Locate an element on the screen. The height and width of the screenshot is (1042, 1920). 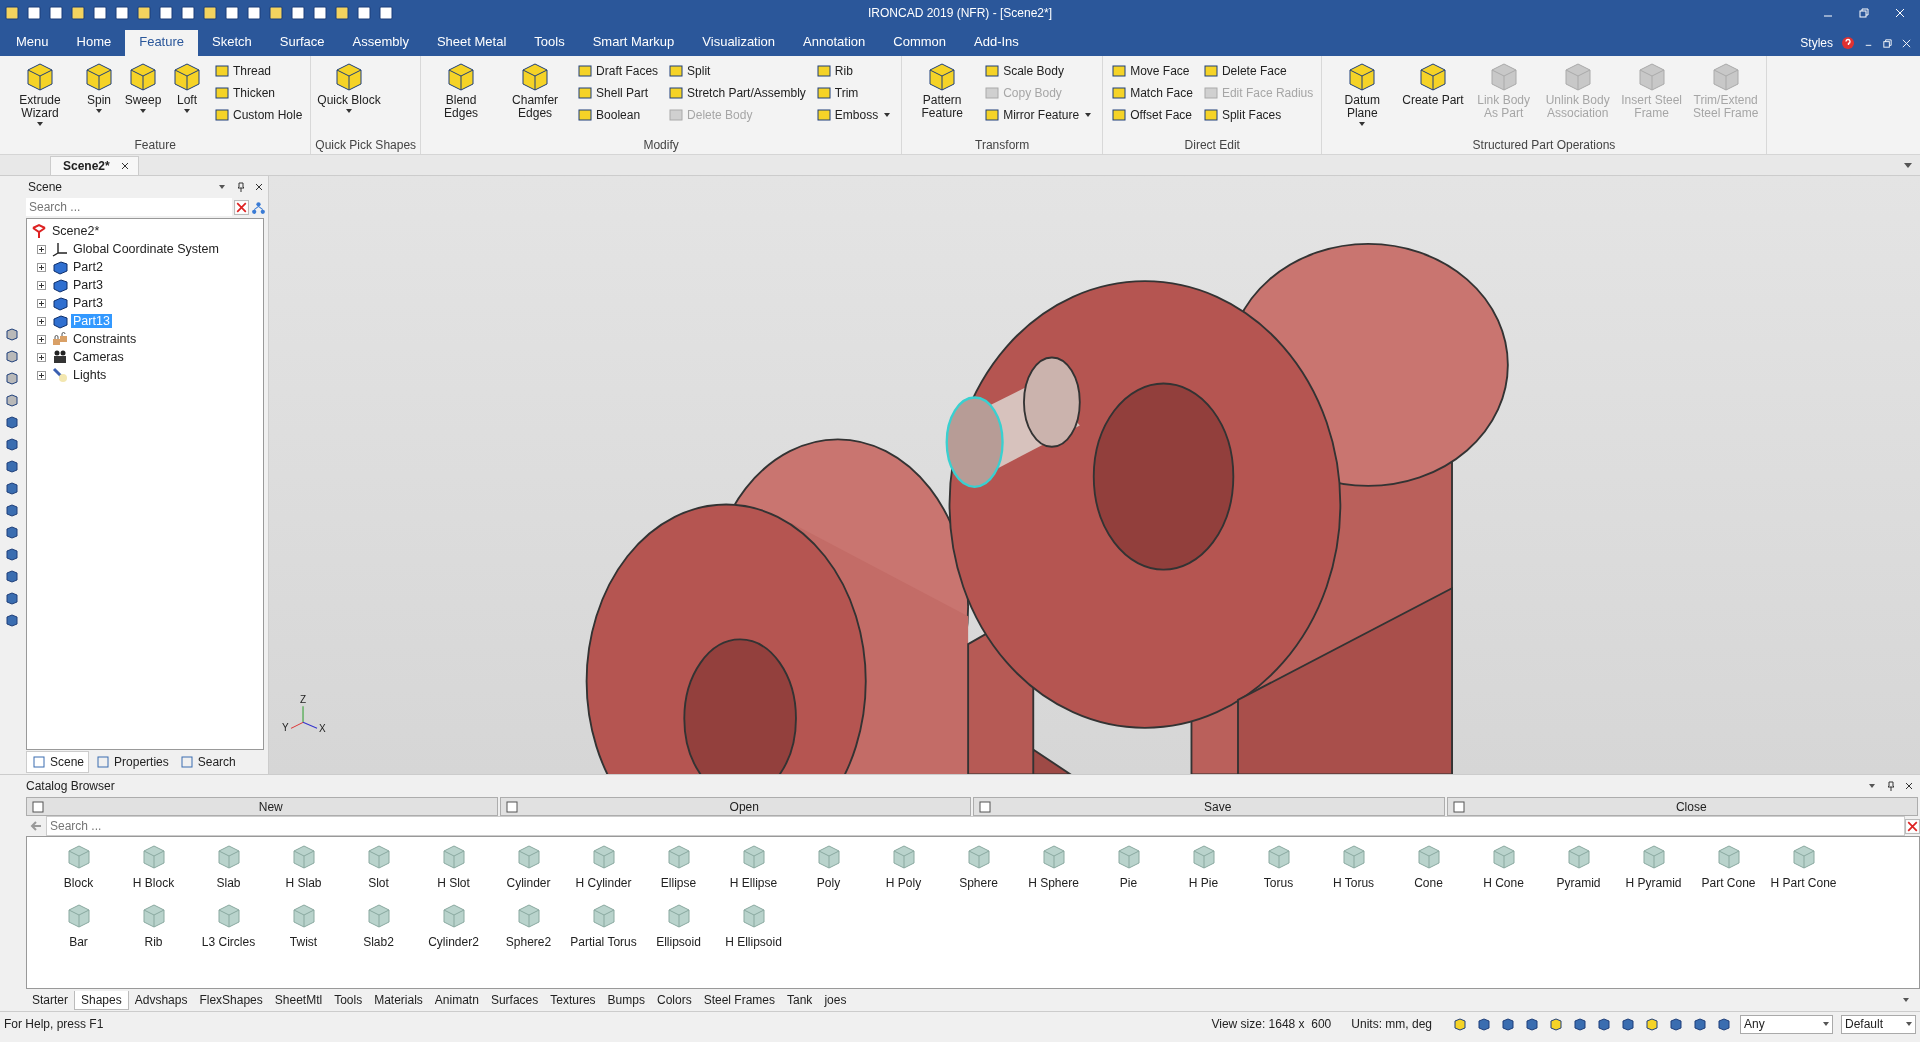
tree-icon is located at coordinates (258, 207).